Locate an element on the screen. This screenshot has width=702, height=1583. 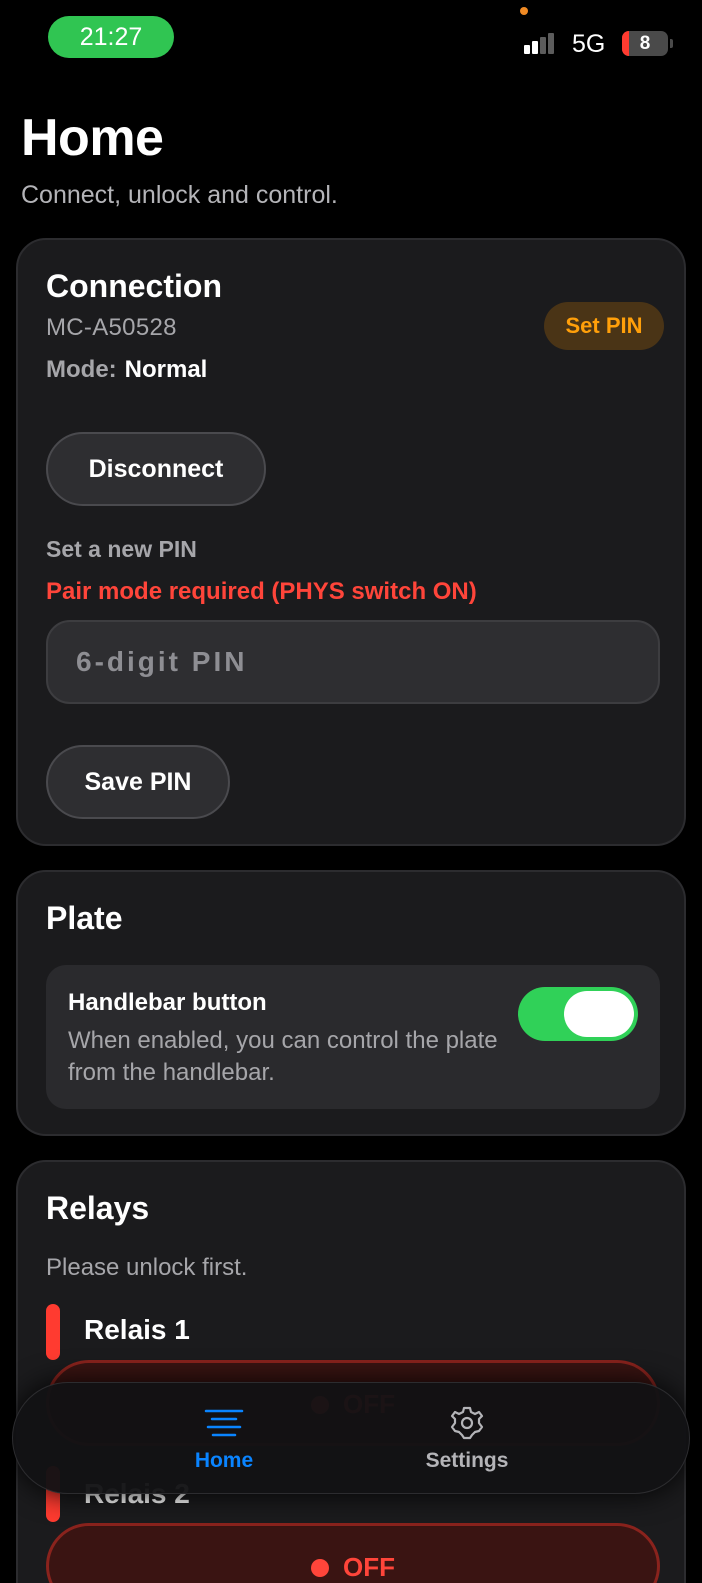
tab-bar: Home Settings is located at coordinates (351, 1438).